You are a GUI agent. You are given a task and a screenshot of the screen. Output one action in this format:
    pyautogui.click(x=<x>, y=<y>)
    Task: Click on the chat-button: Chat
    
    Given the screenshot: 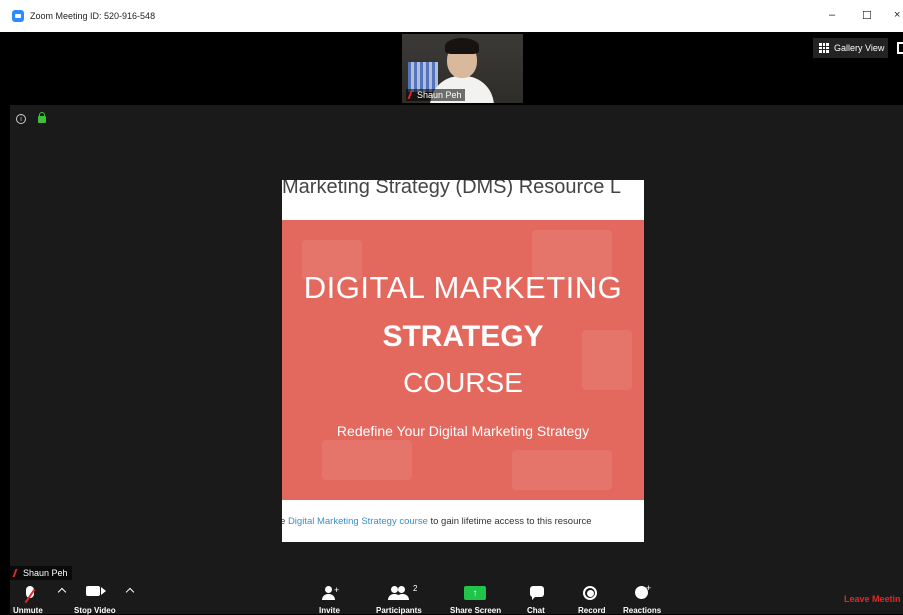 What is the action you would take?
    pyautogui.click(x=537, y=598)
    